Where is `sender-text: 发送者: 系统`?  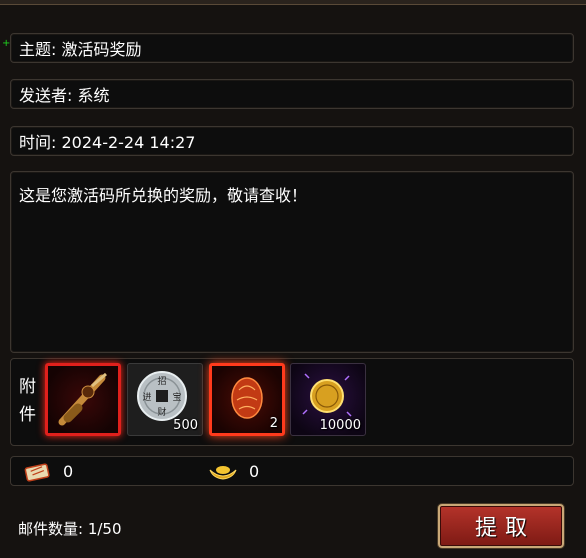 sender-text: 发送者: 系统 is located at coordinates (64, 95).